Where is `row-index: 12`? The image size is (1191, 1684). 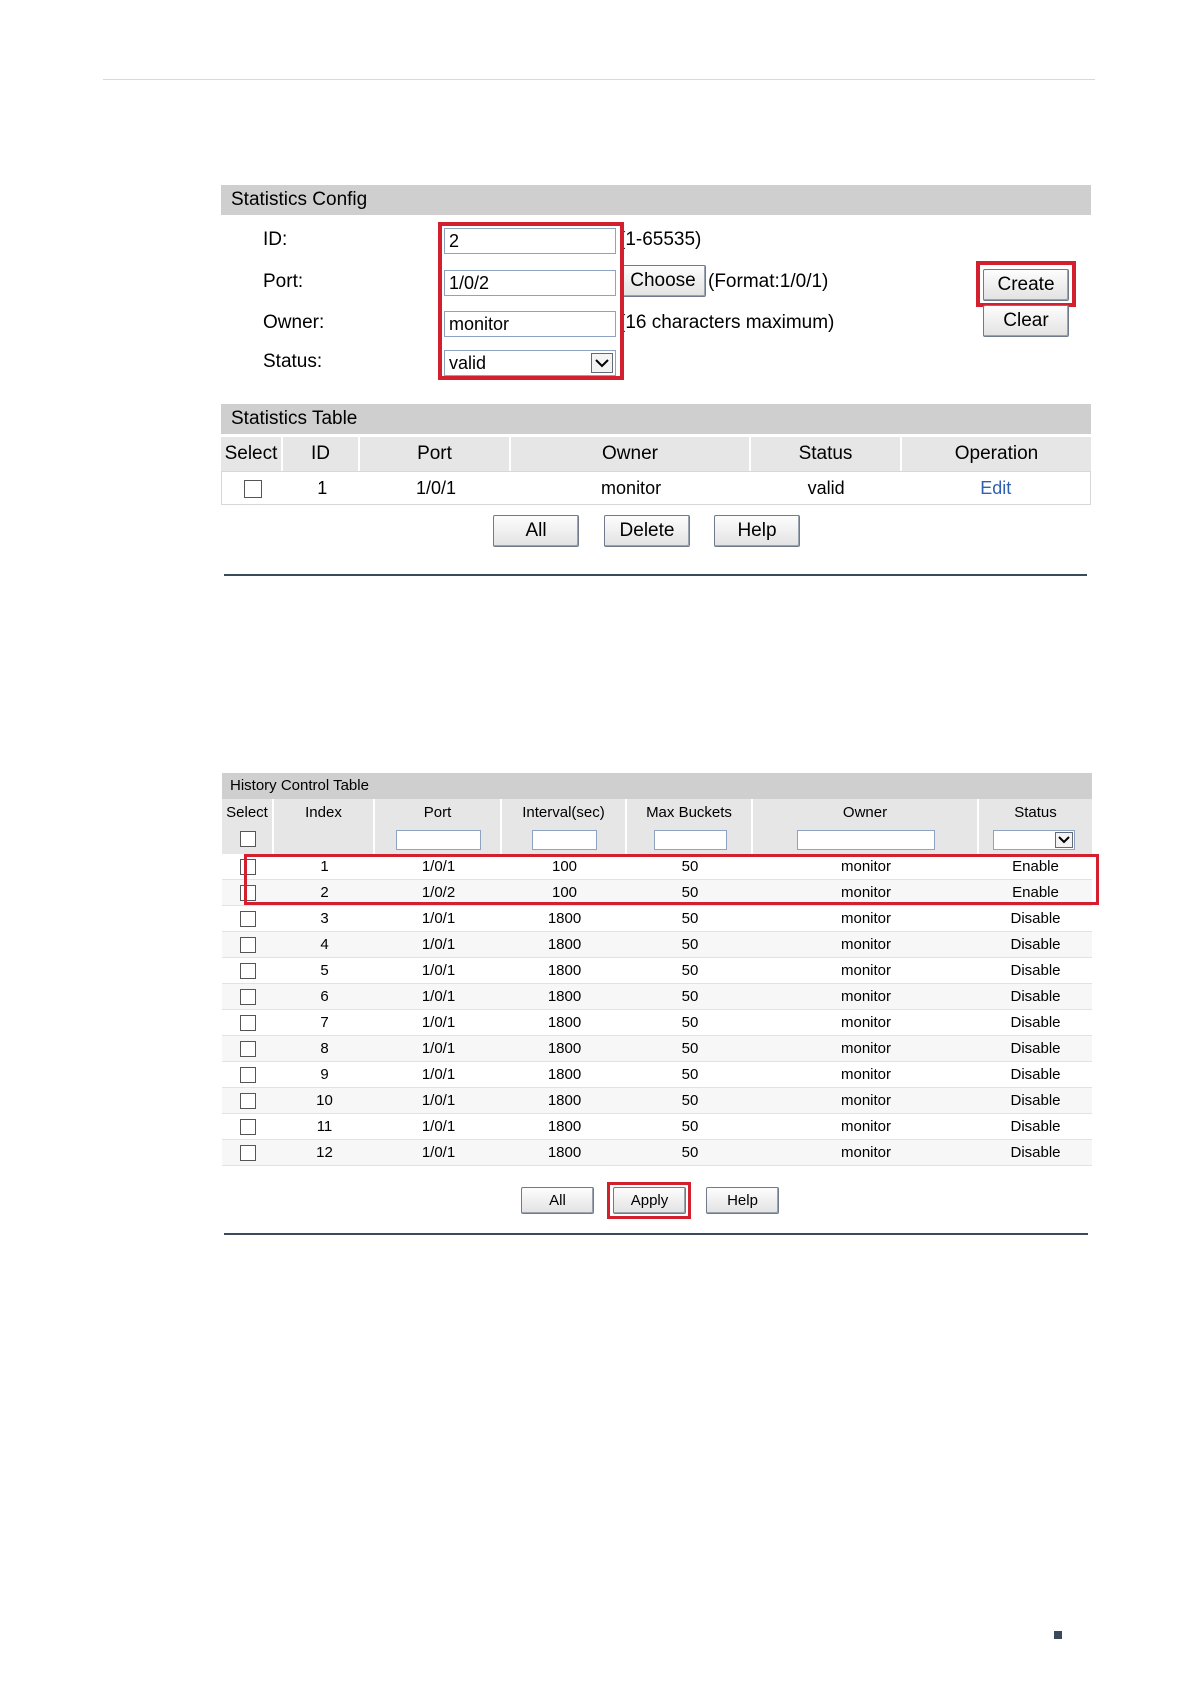 row-index: 12 is located at coordinates (324, 1152).